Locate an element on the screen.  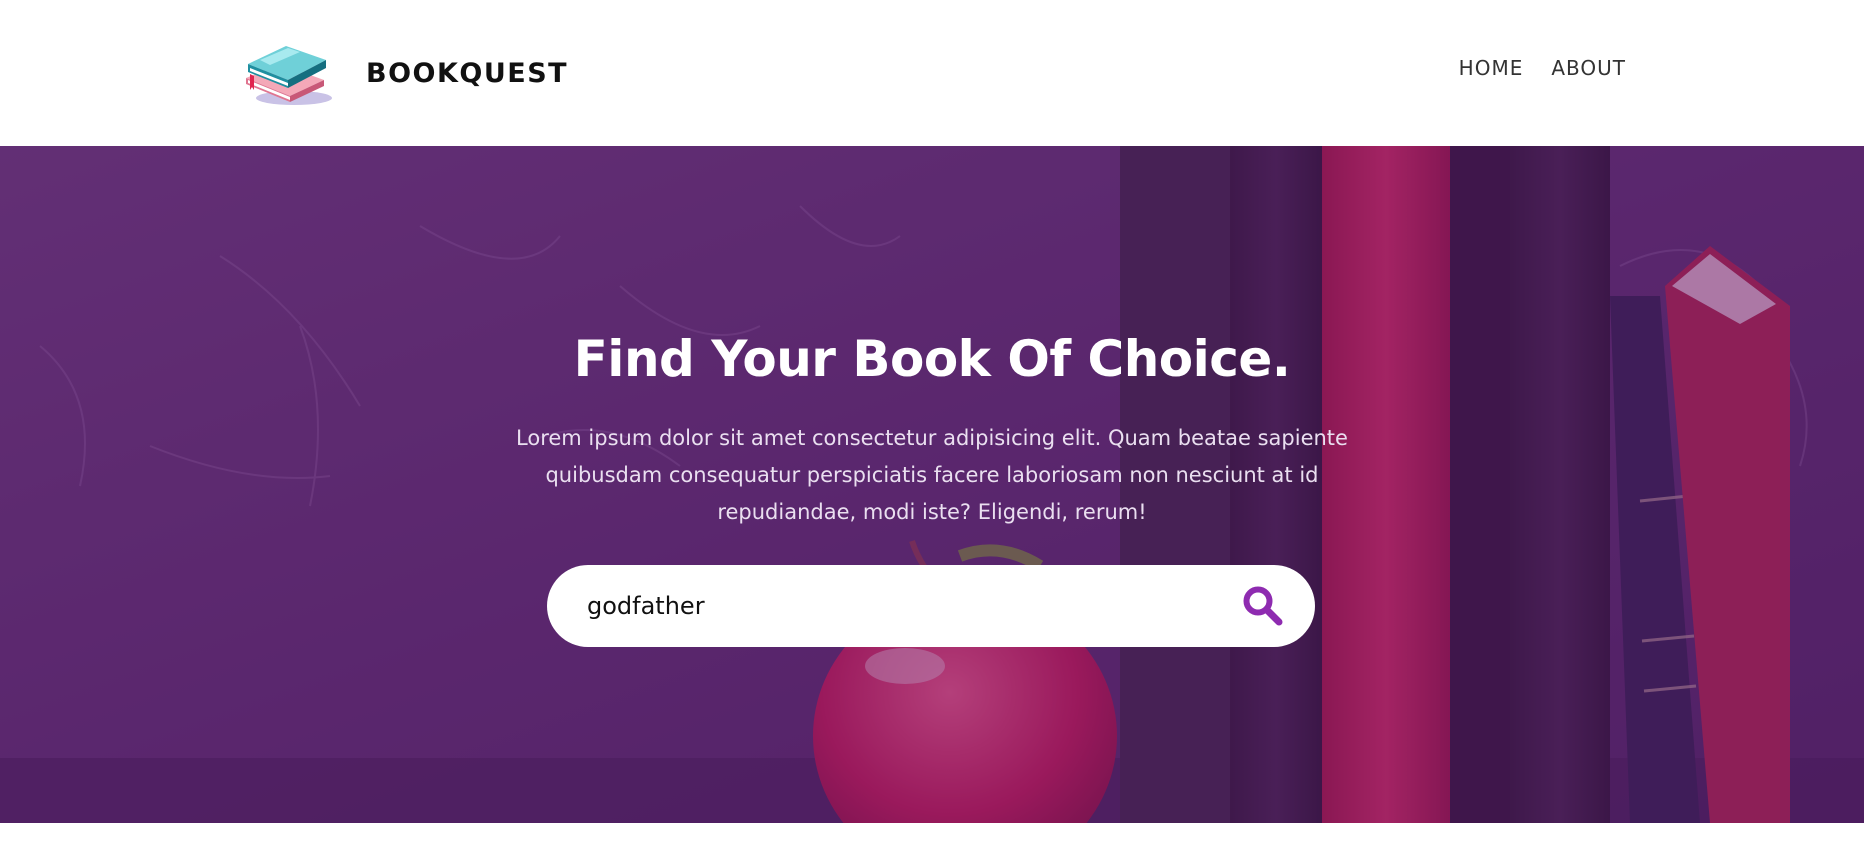
brand-name: BOOKQUEST is located at coordinates (467, 73).